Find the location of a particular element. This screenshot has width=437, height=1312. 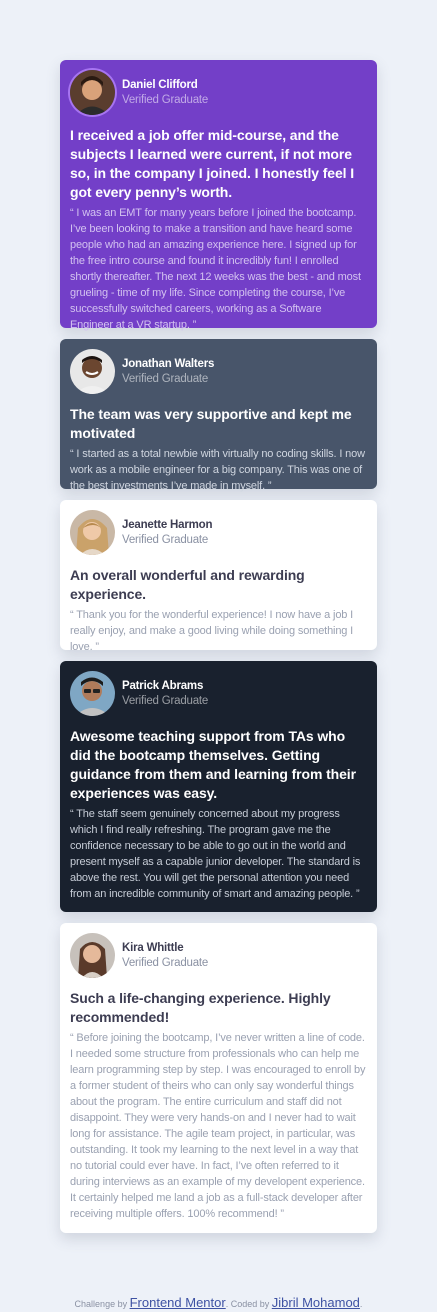

card-header: Jeanette Harmon Verified Graduate is located at coordinates (218, 532).